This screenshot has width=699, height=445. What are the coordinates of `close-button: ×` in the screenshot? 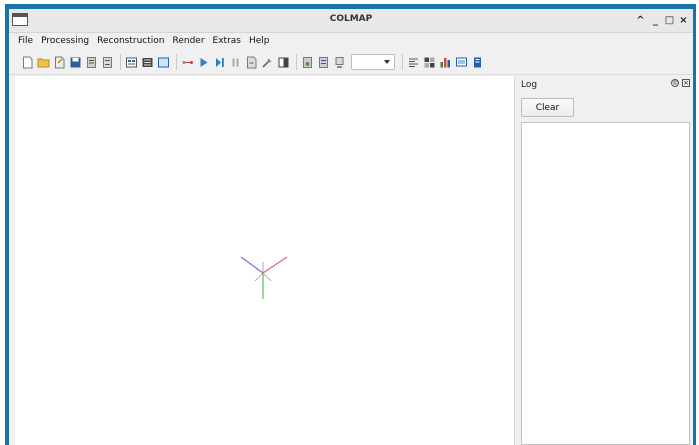 It's located at (683, 20).